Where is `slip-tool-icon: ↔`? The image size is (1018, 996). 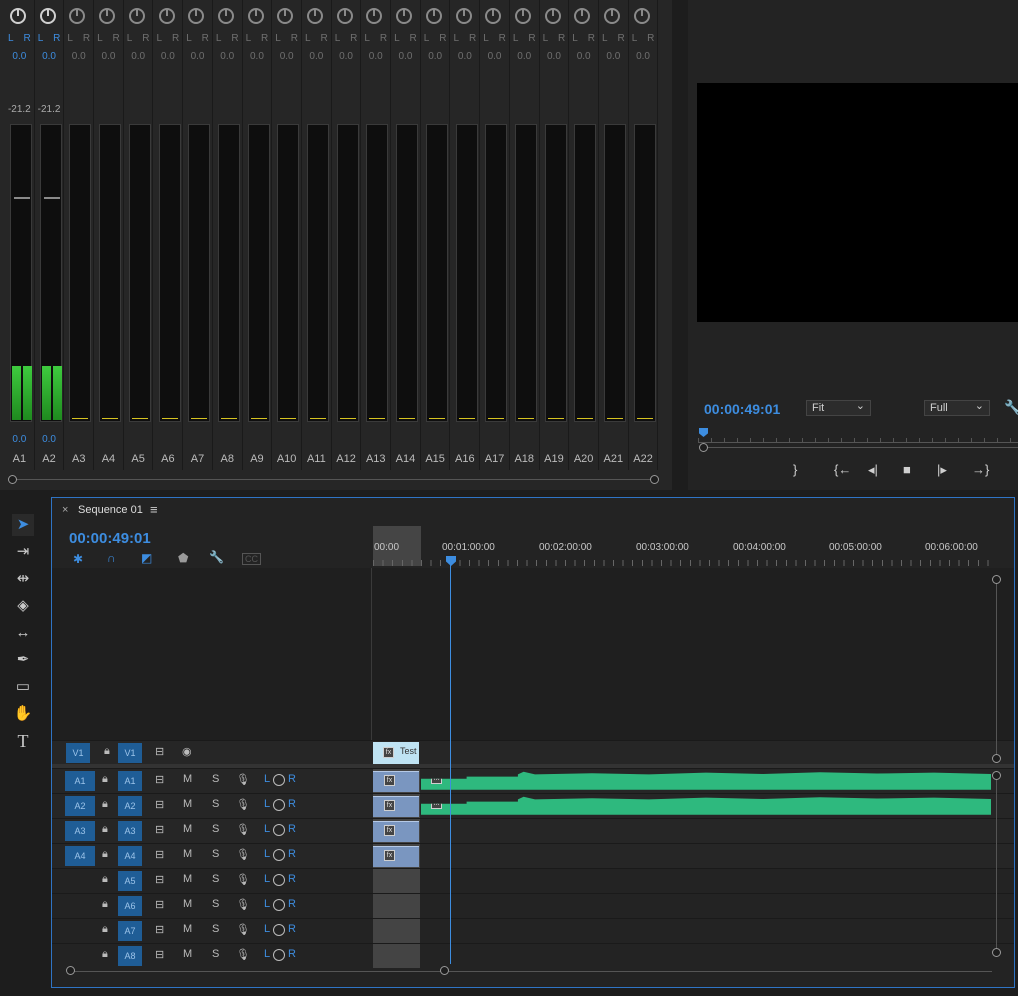
slip-tool-icon: ↔ is located at coordinates (23, 633).